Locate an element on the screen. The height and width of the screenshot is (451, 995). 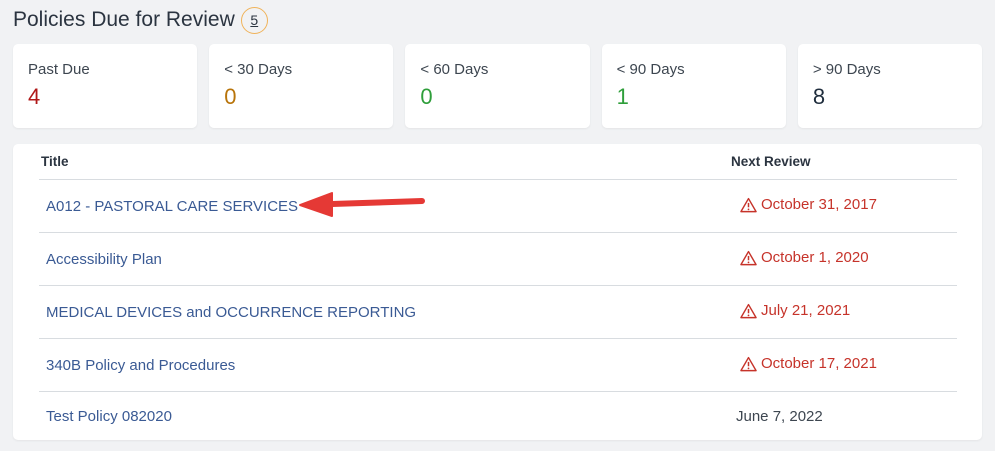
card-past-due: Past Due 4 is located at coordinates (105, 86).